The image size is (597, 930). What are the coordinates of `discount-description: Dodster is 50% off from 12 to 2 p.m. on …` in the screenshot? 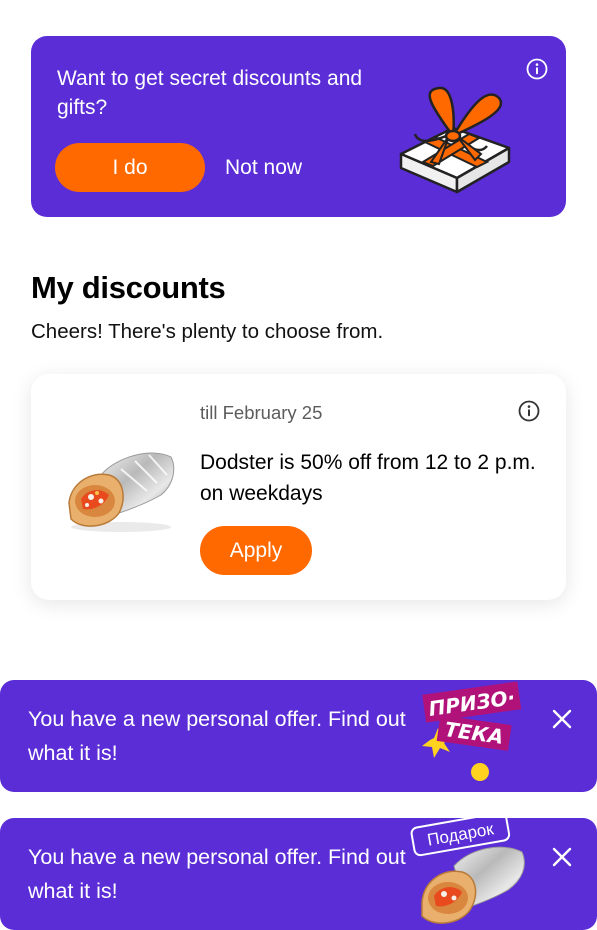 It's located at (368, 478).